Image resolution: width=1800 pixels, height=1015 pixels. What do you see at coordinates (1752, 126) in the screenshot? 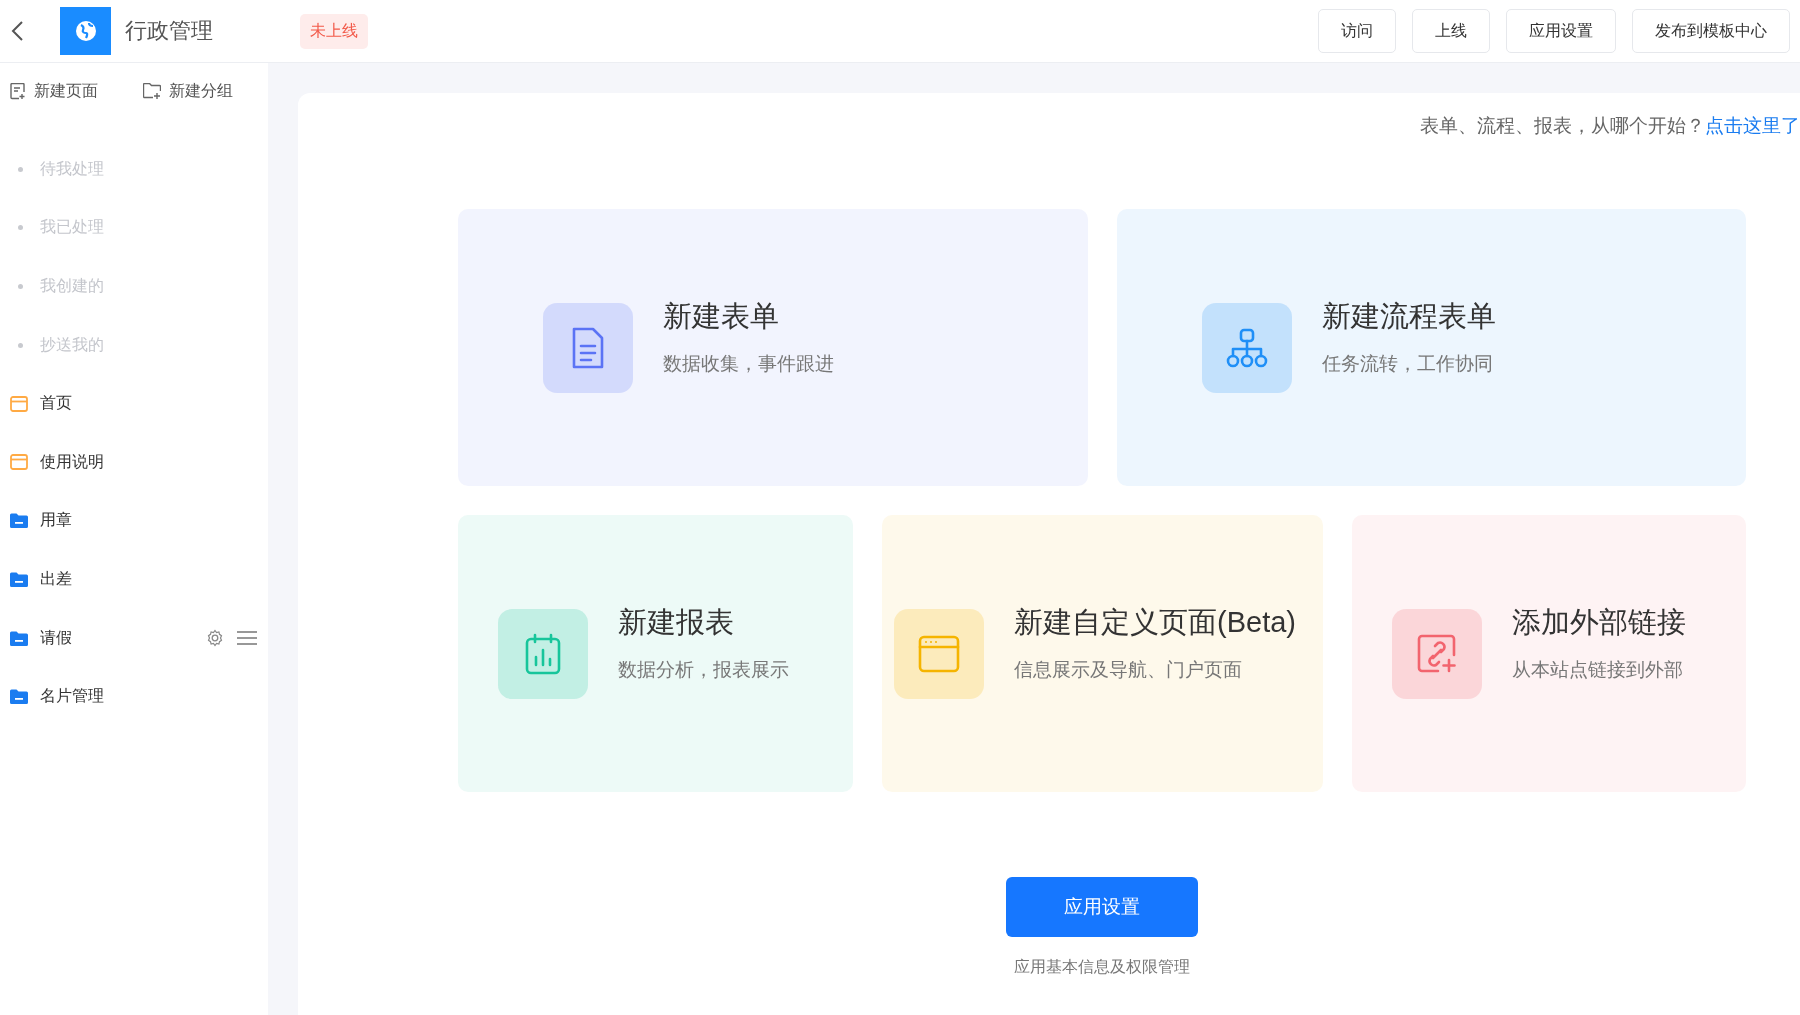
I see `learn-more-link: 点击这里了` at bounding box center [1752, 126].